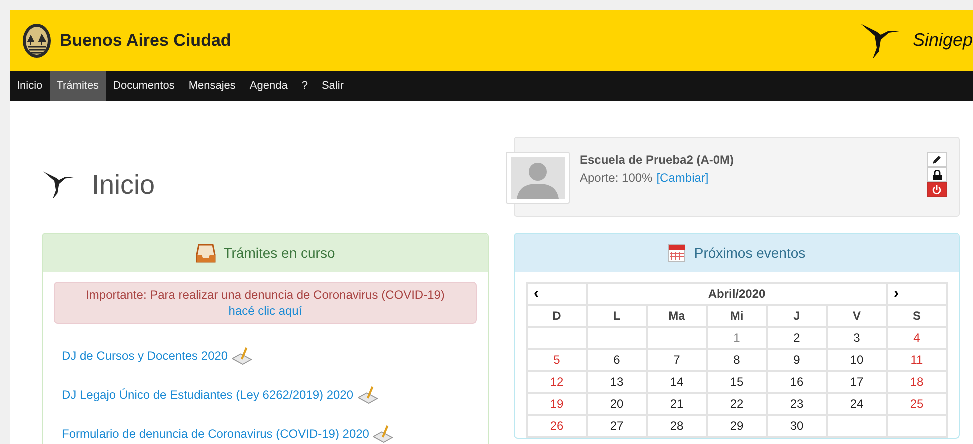 This screenshot has width=973, height=444. What do you see at coordinates (857, 338) in the screenshot?
I see `calendar-day: 3` at bounding box center [857, 338].